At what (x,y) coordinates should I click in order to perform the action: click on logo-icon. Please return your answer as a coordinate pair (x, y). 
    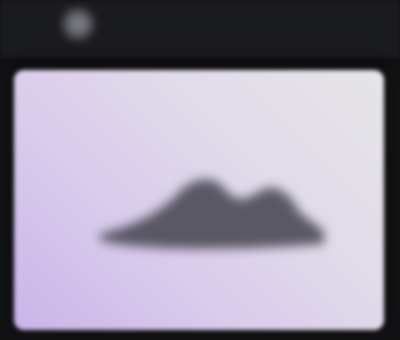
    Looking at the image, I should click on (78, 24).